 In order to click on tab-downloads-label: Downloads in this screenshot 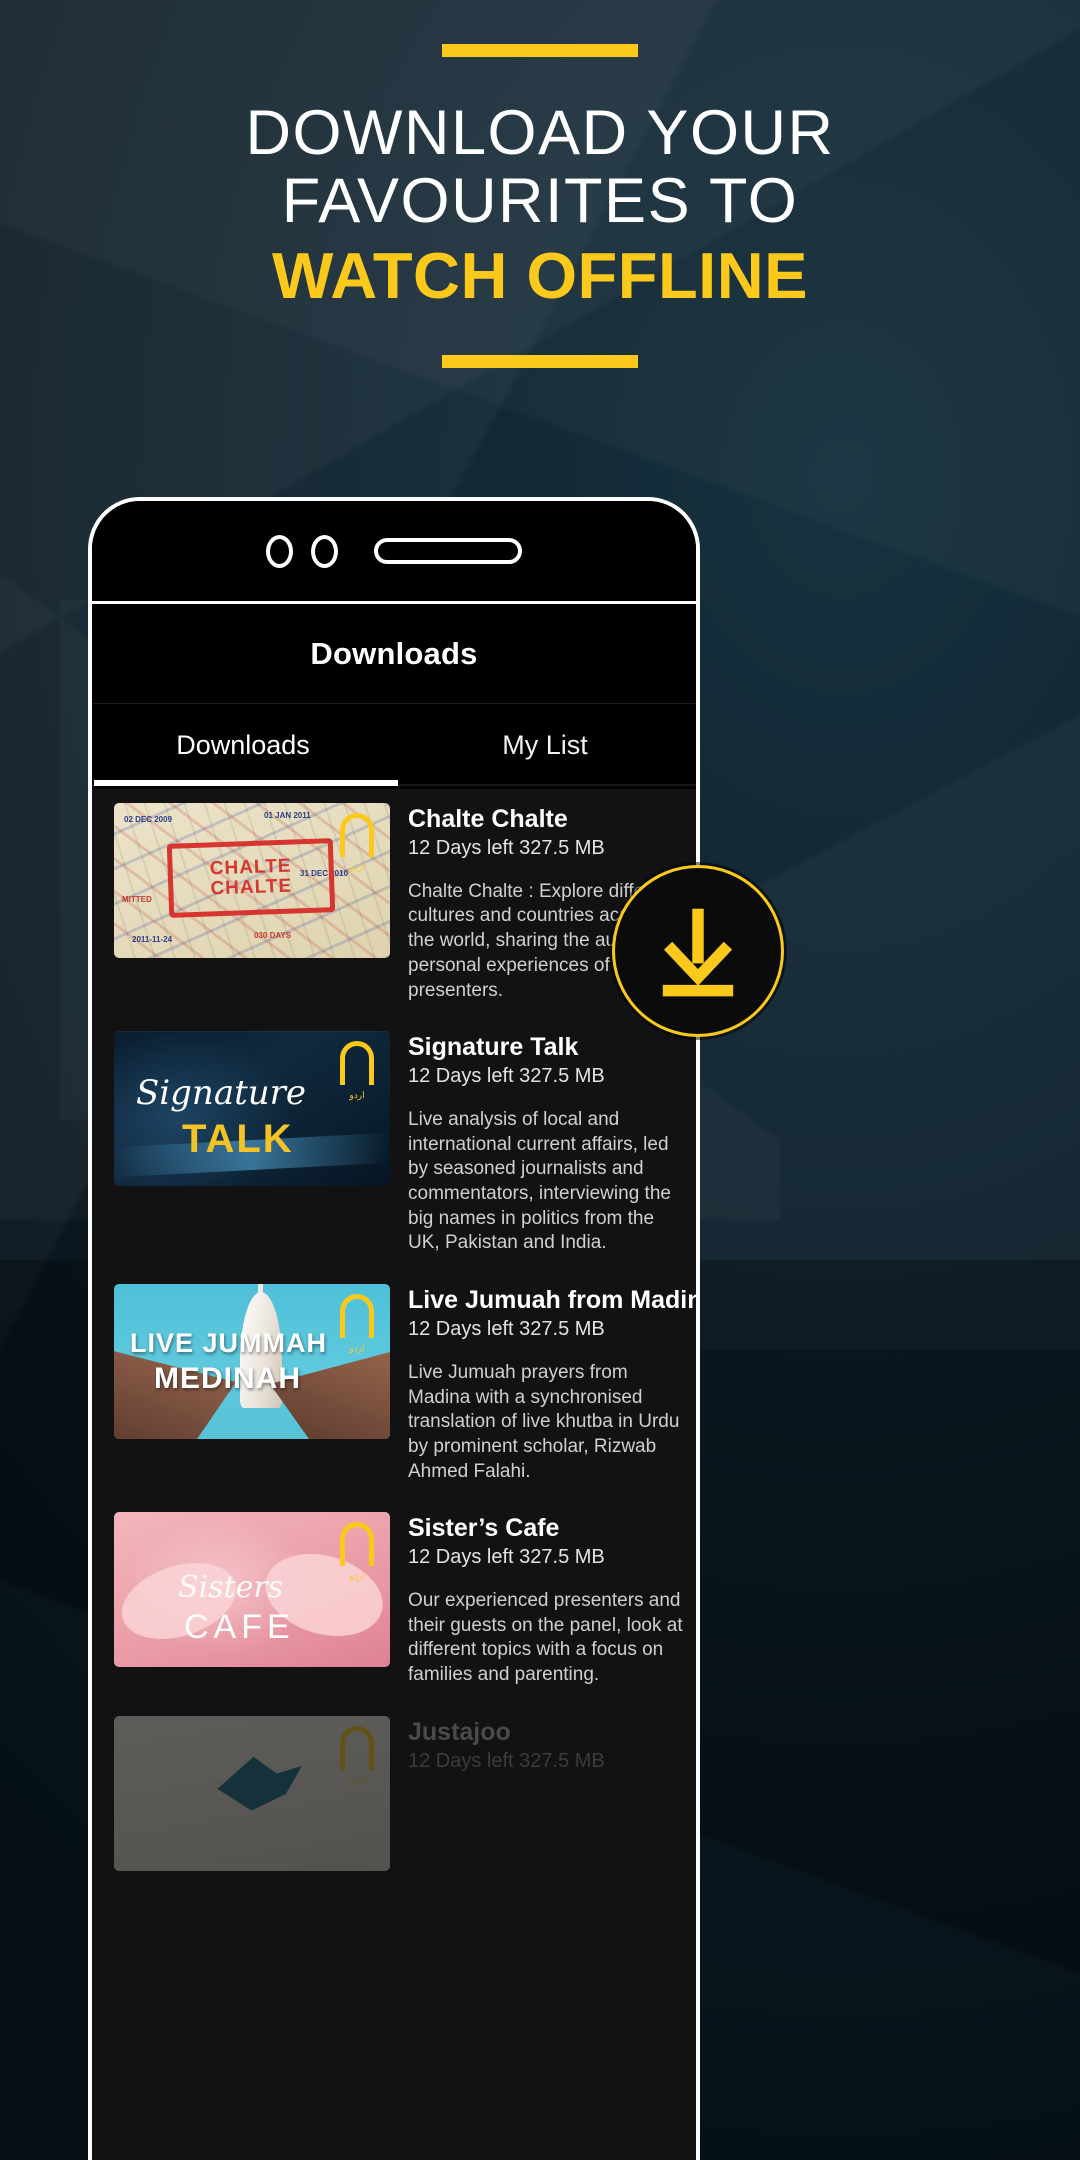, I will do `click(243, 744)`.